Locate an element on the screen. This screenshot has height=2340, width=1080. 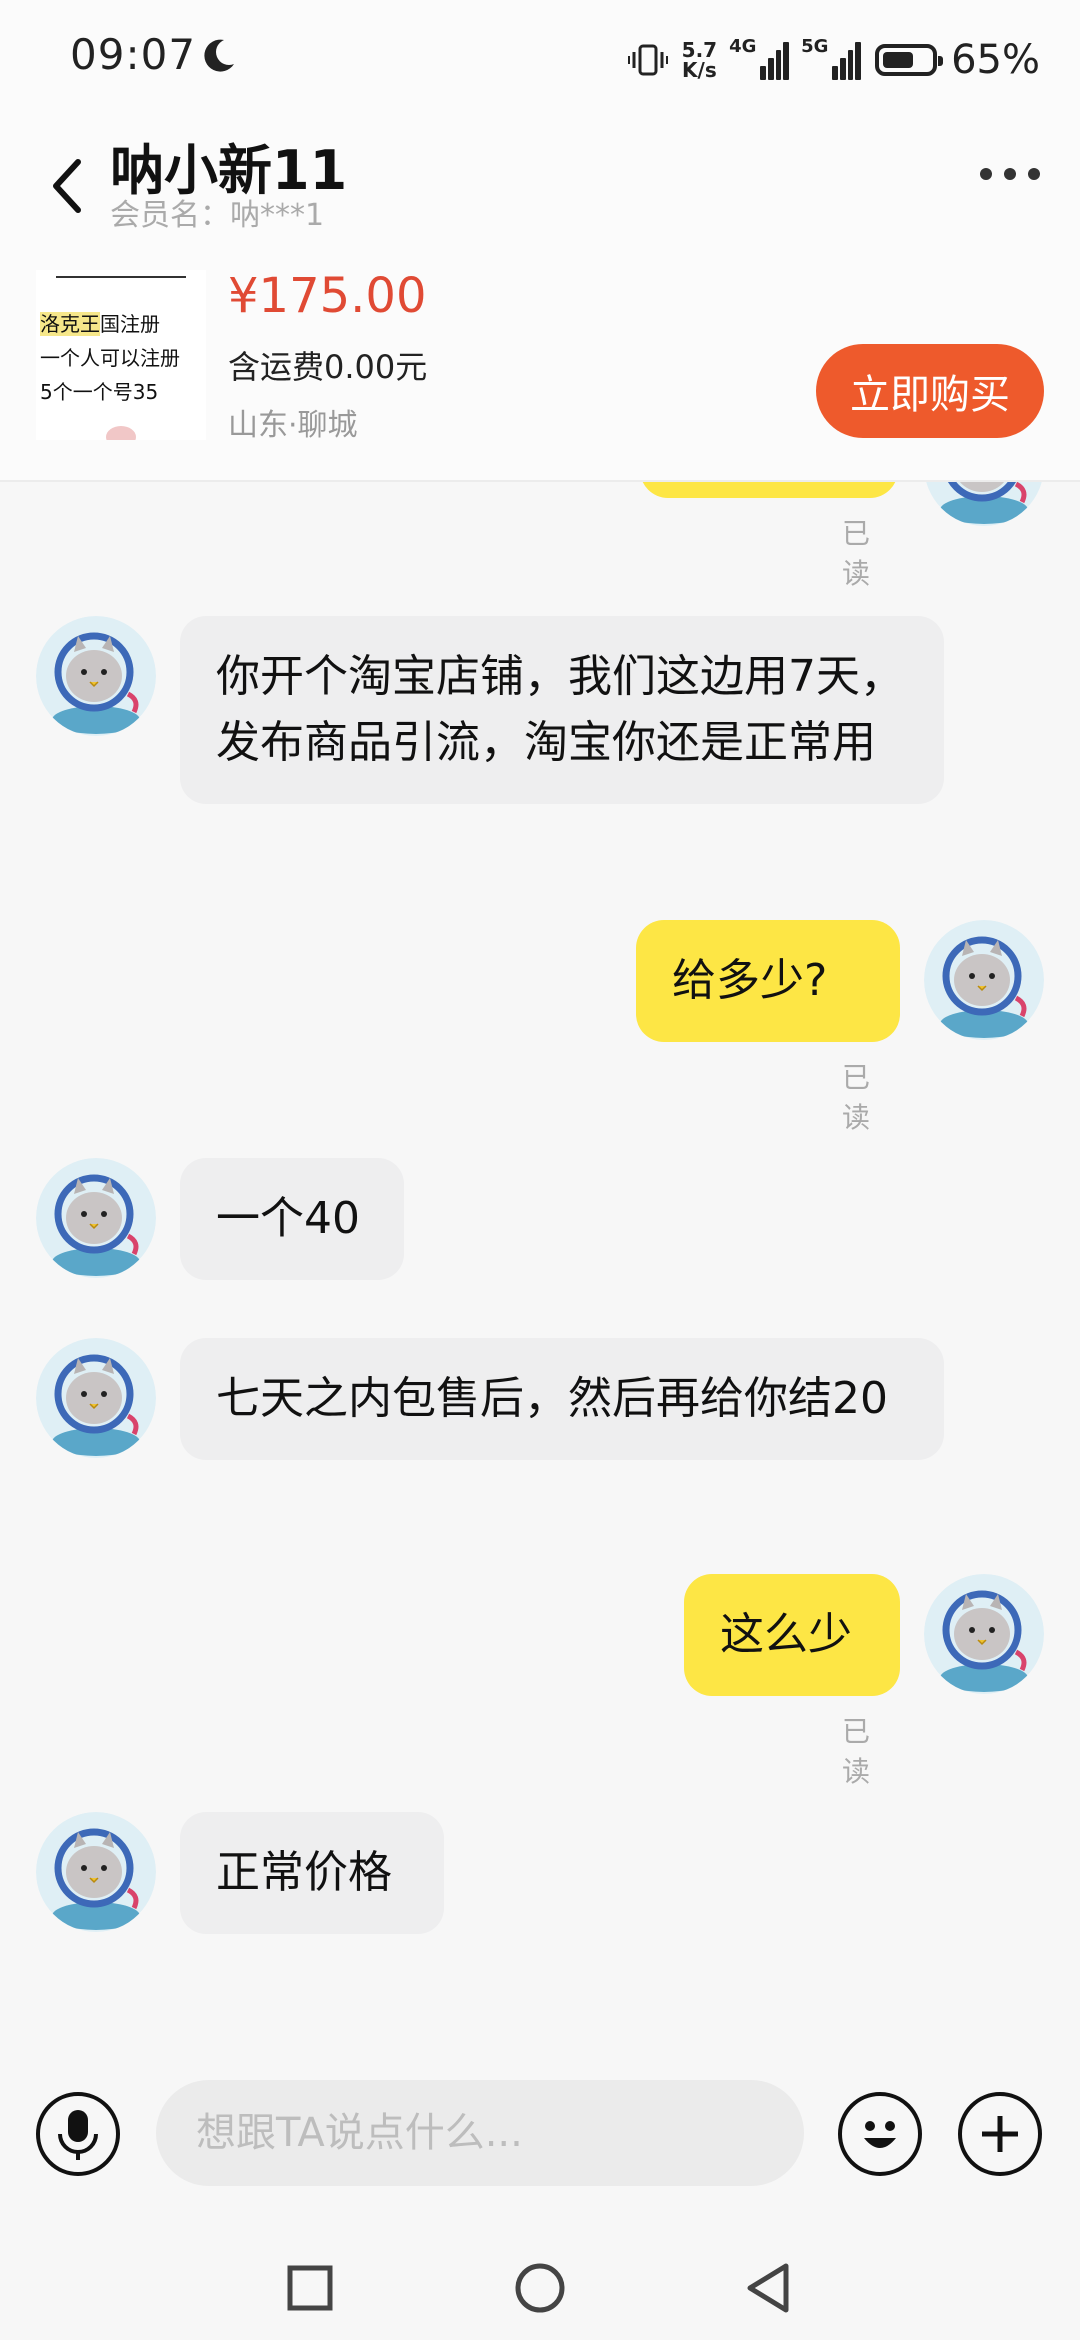
status-icons: 5.7 K/s 4G 5G 65% is located at coordinates (833, 60).